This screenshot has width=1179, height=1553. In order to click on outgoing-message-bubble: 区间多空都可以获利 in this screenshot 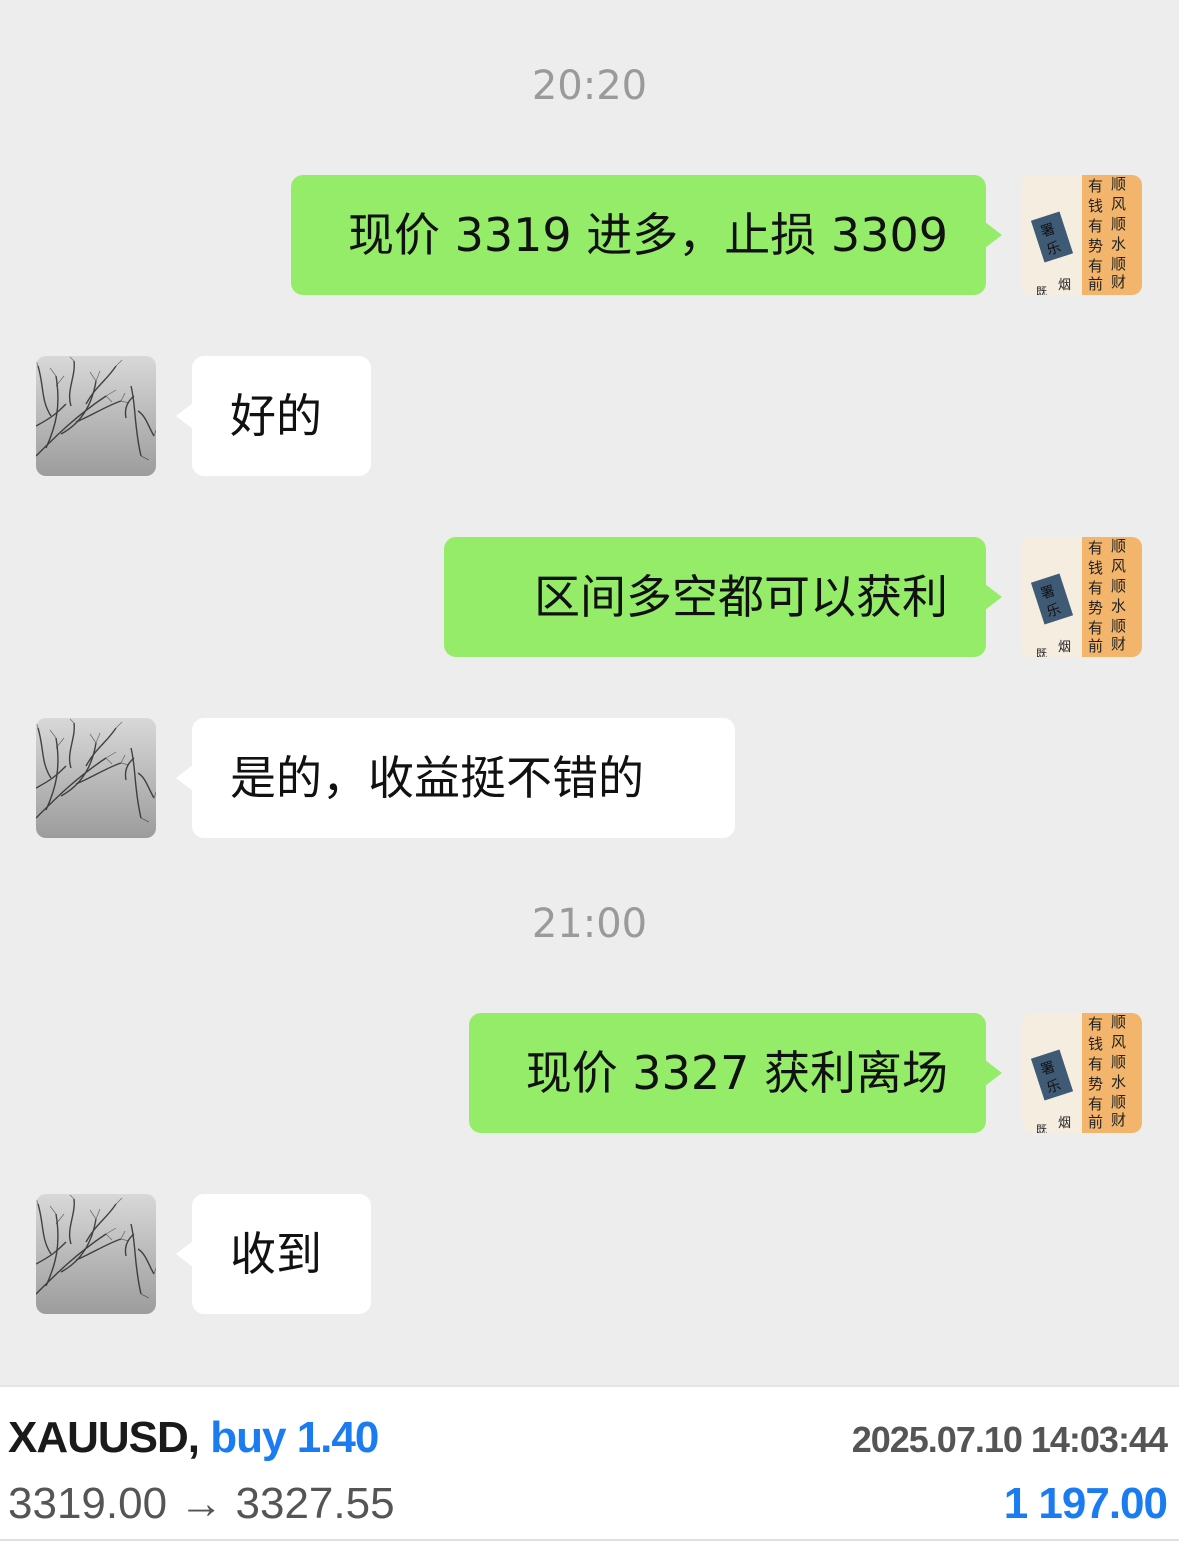, I will do `click(723, 597)`.